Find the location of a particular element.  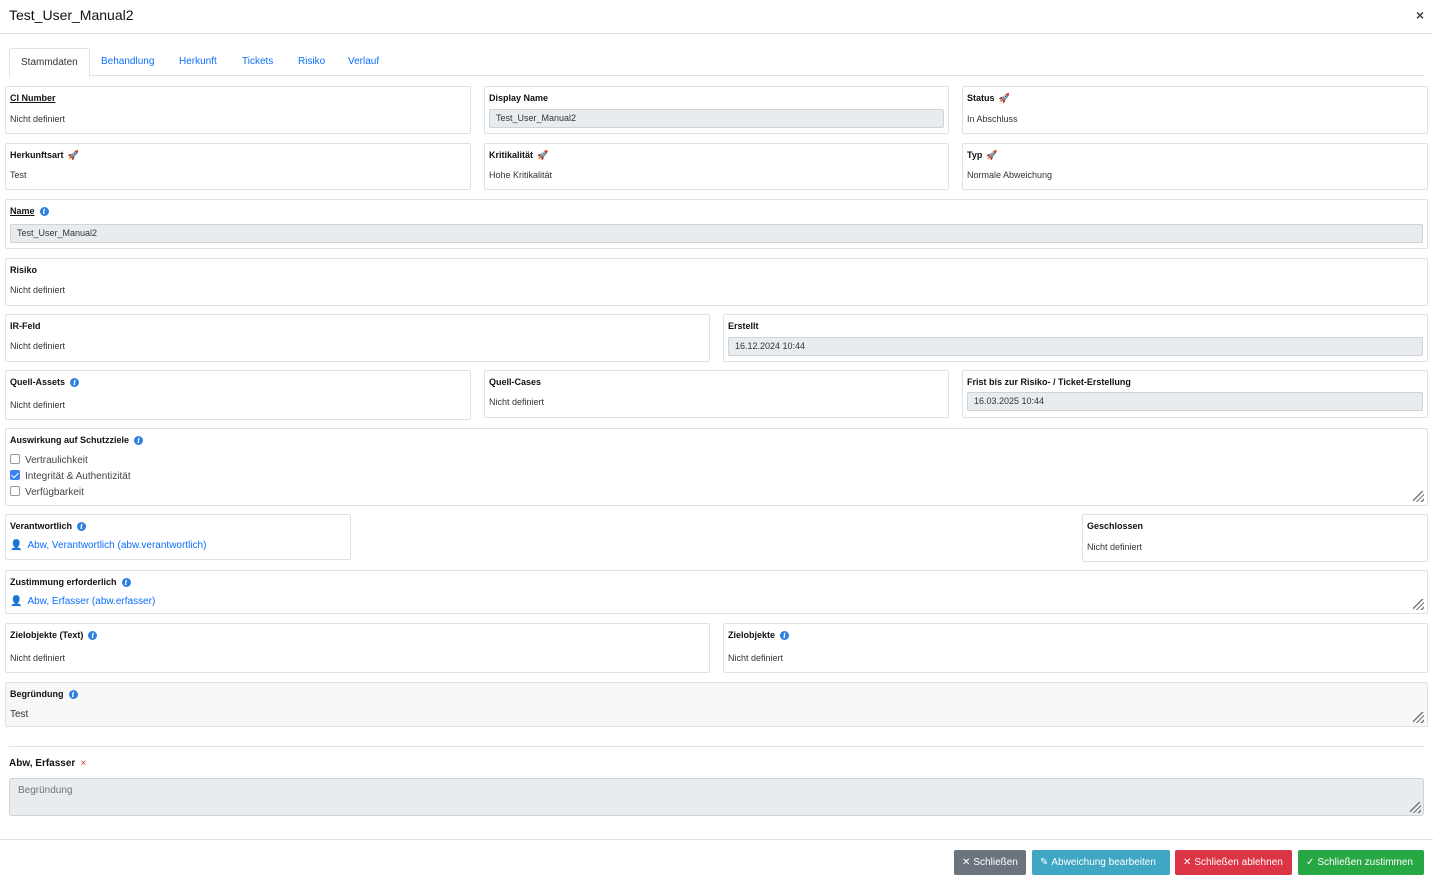

checkbox-label: Vertraulichkeit is located at coordinates (56, 460).